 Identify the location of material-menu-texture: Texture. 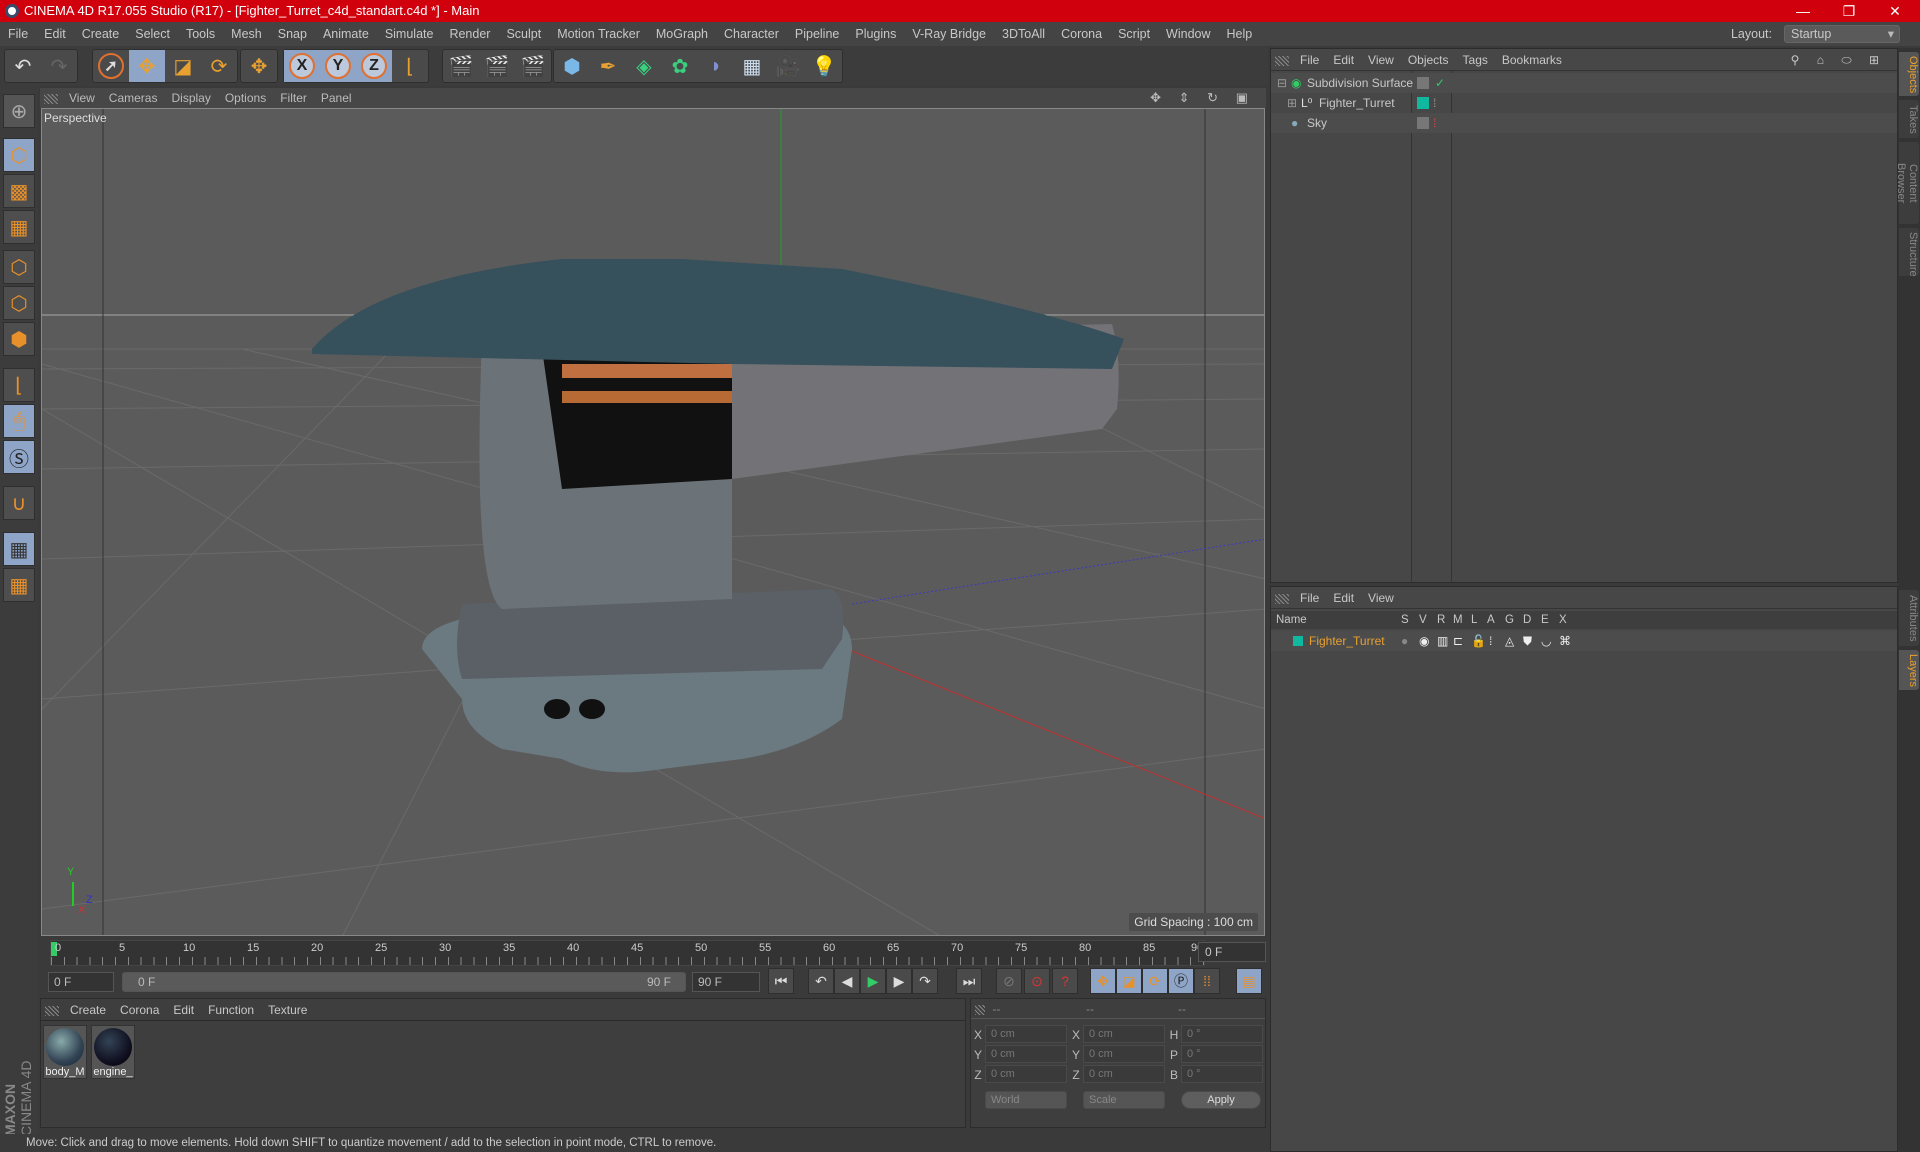
(287, 1010).